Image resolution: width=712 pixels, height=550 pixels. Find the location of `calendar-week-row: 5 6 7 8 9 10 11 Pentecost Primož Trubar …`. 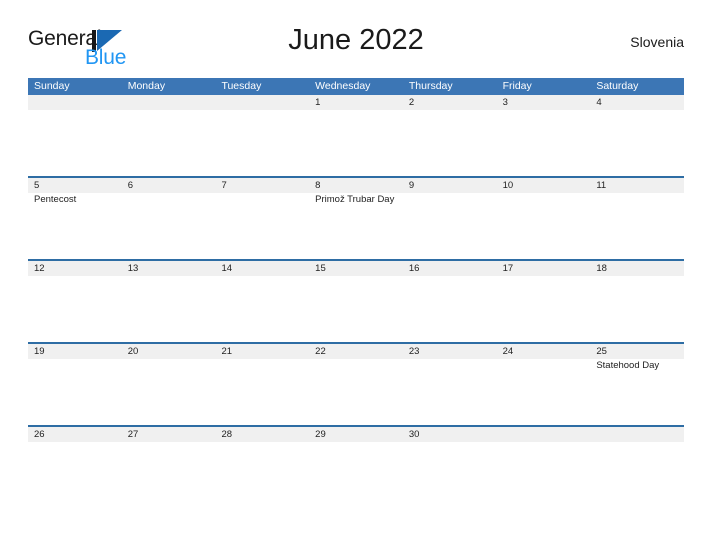

calendar-week-row: 5 6 7 8 9 10 11 Pentecost Primož Trubar … is located at coordinates (356, 217).